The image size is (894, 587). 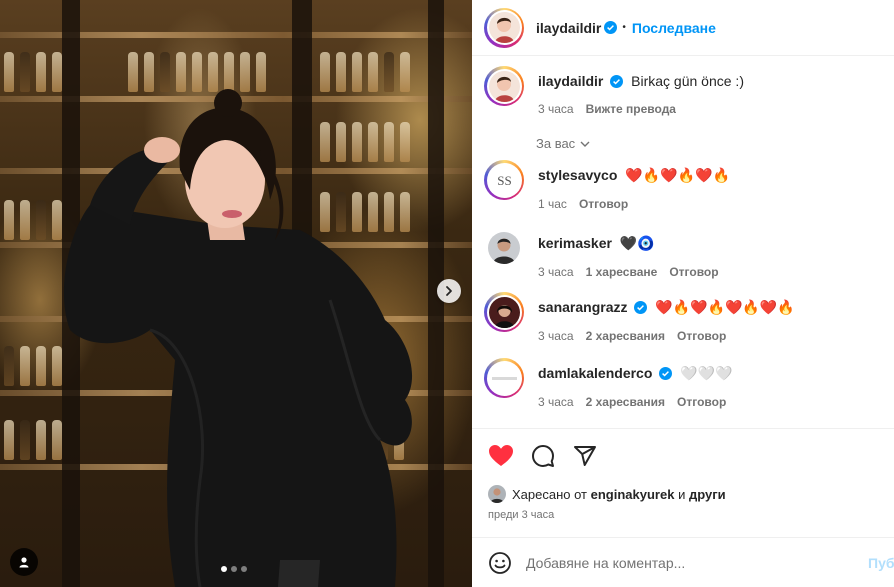 What do you see at coordinates (497, 494) in the screenshot?
I see `liker-avatar` at bounding box center [497, 494].